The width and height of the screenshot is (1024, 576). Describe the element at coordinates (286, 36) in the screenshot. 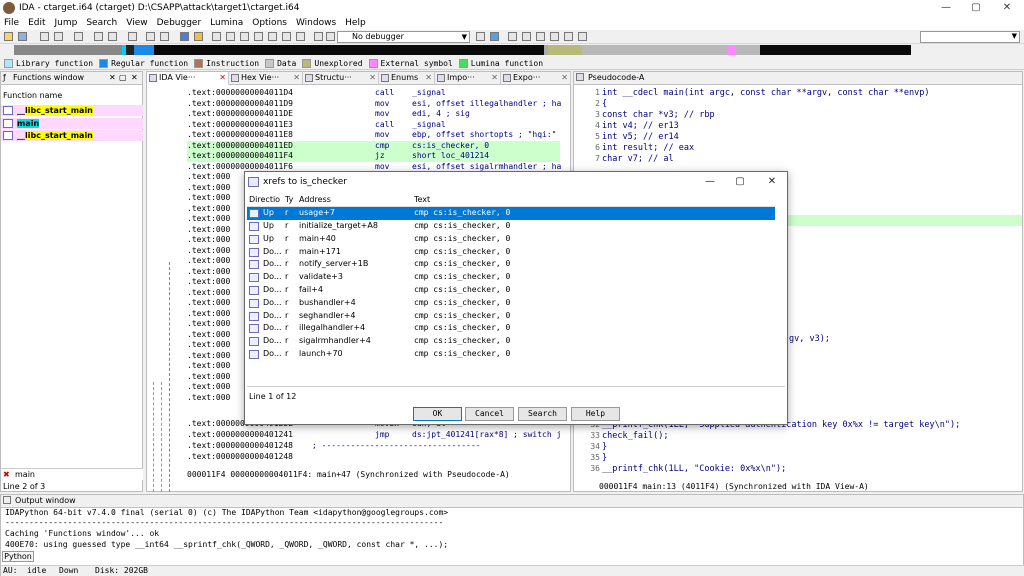

I see `patch-icon` at that location.